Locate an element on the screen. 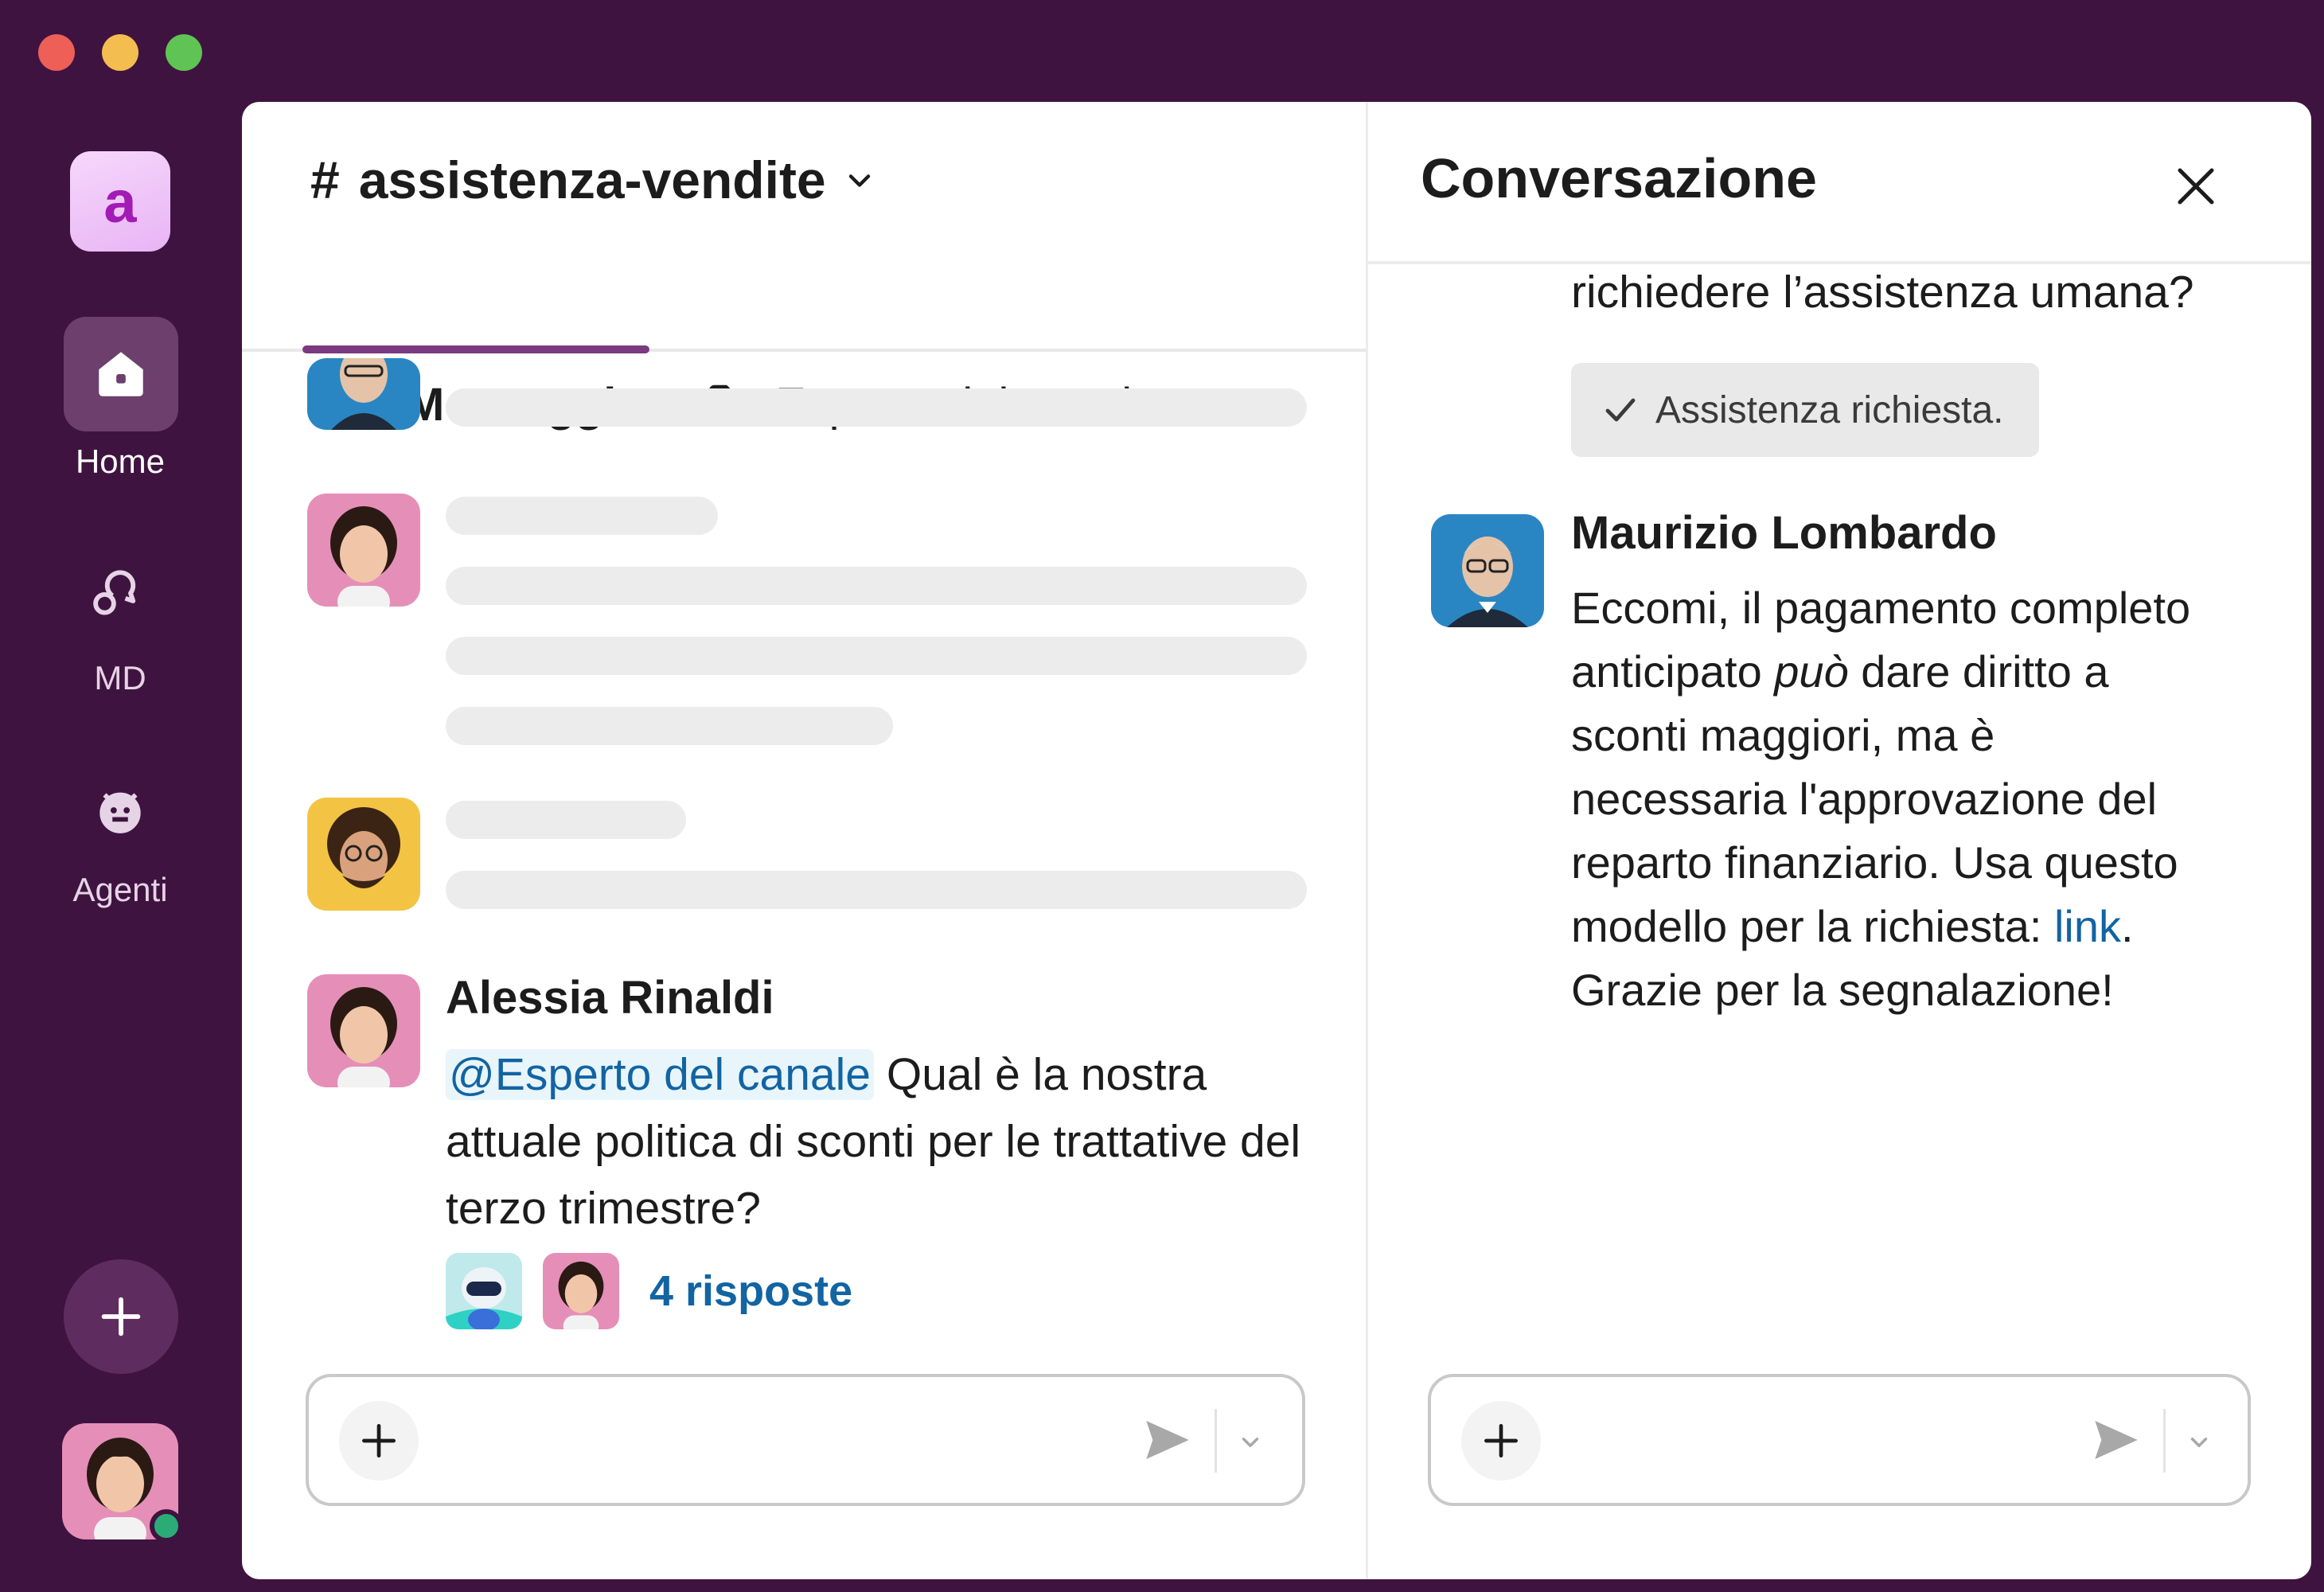 This screenshot has width=2324, height=1592. agent-icon is located at coordinates (120, 811).